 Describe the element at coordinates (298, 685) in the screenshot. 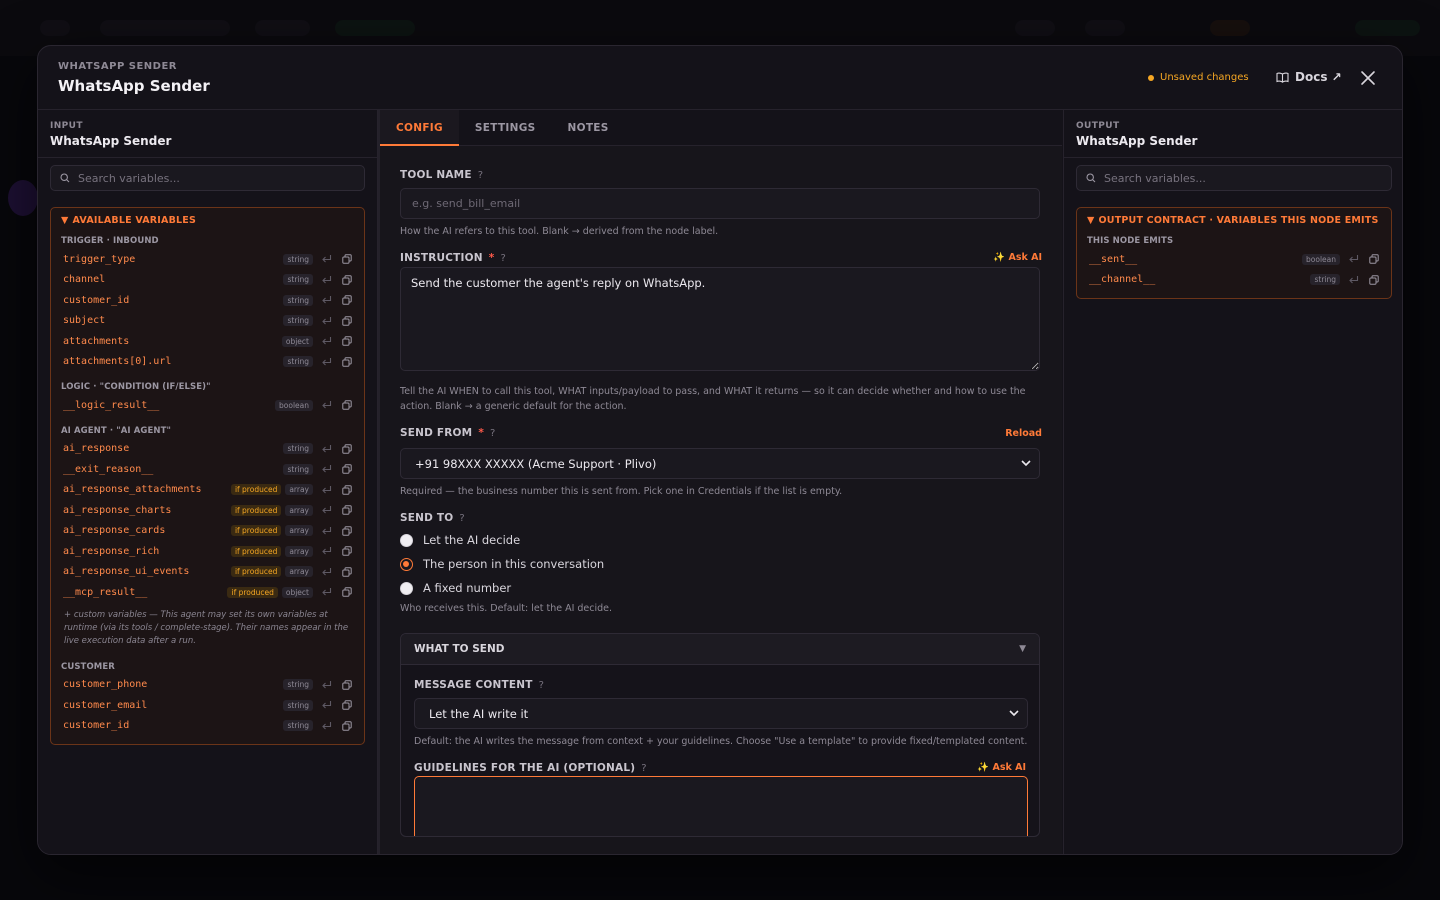

I see `type-badge: string` at that location.